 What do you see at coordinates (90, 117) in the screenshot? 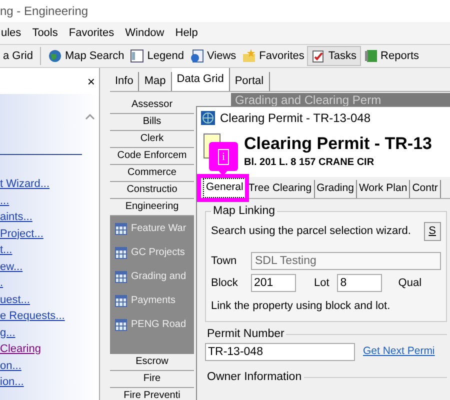
I see `scroll-up-icon` at bounding box center [90, 117].